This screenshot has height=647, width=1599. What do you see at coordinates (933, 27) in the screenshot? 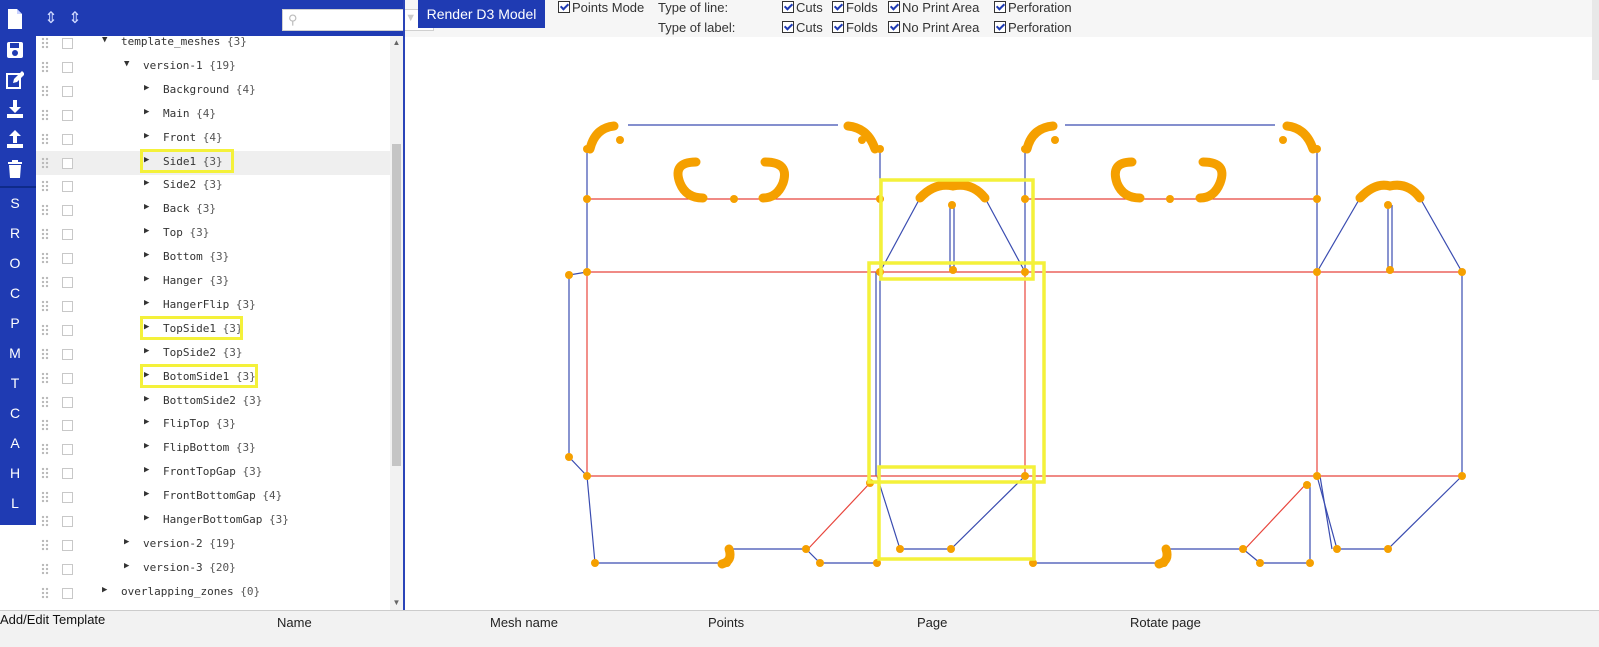
I see `label-no-print-area-checkbox: No Print Area` at bounding box center [933, 27].